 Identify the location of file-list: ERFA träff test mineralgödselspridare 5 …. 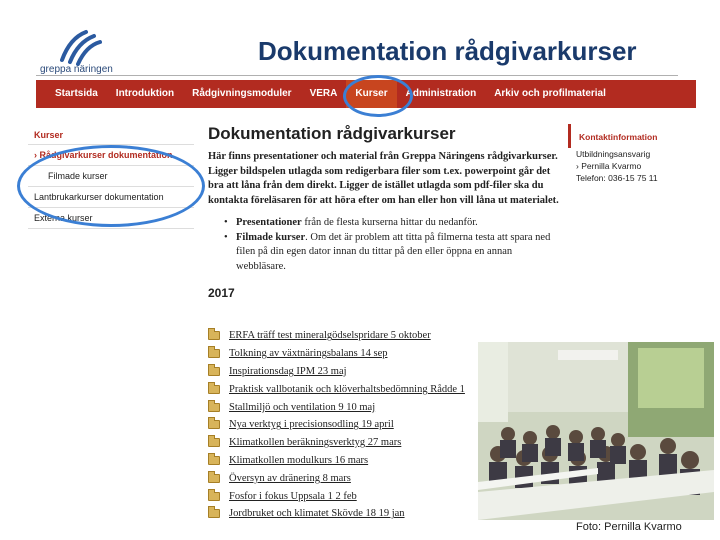
(345, 425).